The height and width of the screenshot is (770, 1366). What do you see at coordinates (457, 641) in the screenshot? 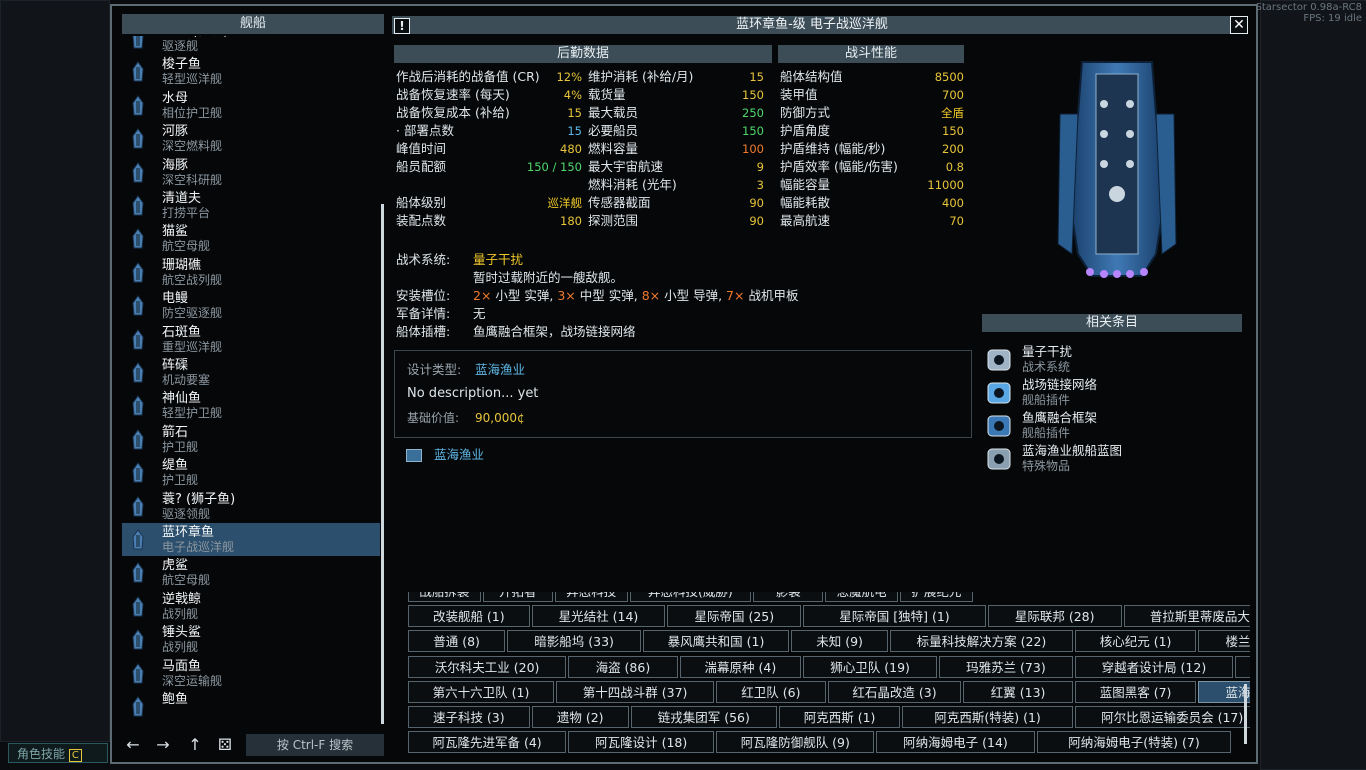
I see `tag-filter-button: 普通 (8)` at bounding box center [457, 641].